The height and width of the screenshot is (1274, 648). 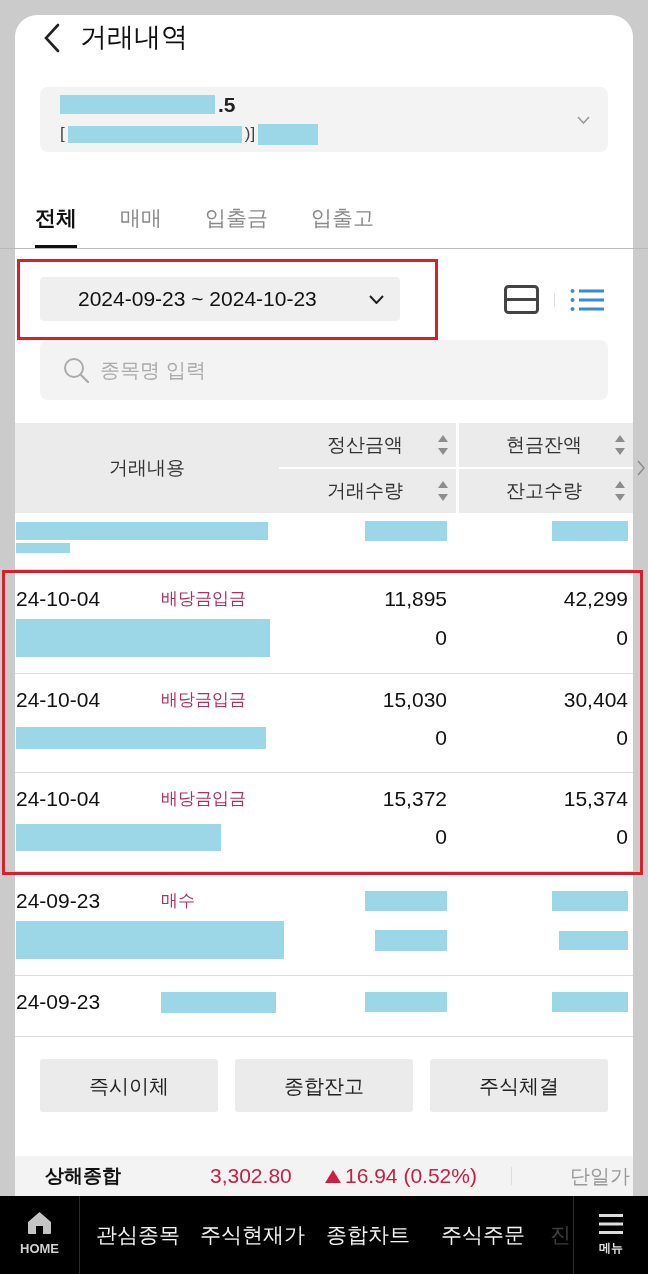 What do you see at coordinates (134, 37) in the screenshot?
I see `page-title: 거래내역` at bounding box center [134, 37].